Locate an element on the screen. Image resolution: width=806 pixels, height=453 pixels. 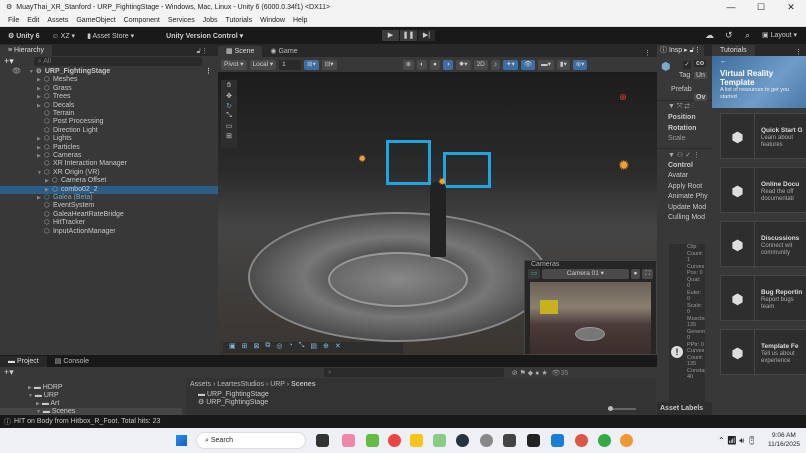
scale-tool-icon: ⤡ is located at coordinates (229, 116).